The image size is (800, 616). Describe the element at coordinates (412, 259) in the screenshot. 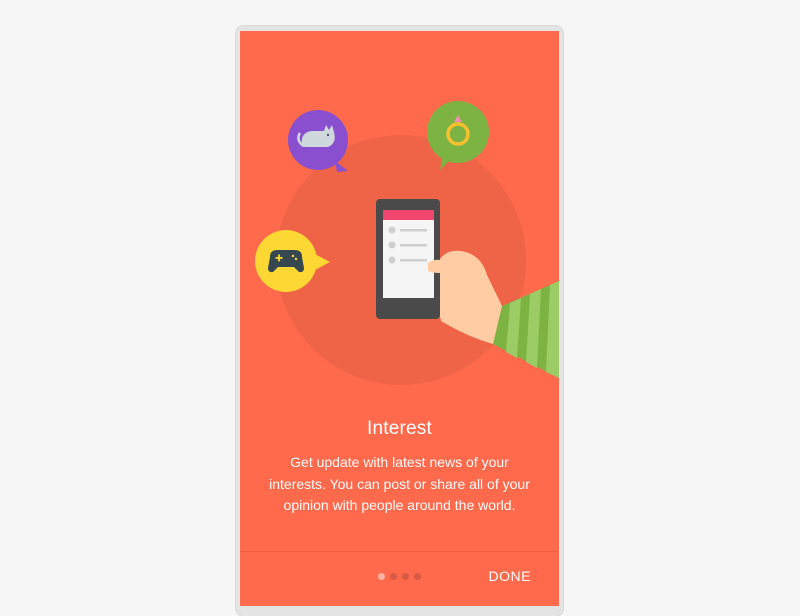

I see `phone-illustration` at that location.